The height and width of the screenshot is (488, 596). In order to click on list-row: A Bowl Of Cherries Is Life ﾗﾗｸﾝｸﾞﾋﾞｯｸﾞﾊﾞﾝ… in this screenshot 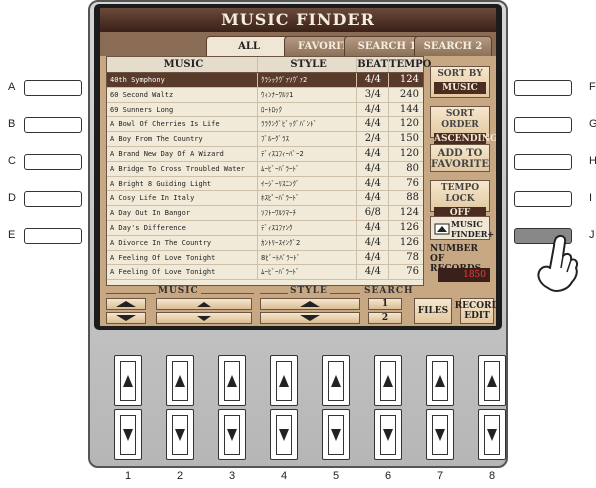, I will do `click(265, 125)`.